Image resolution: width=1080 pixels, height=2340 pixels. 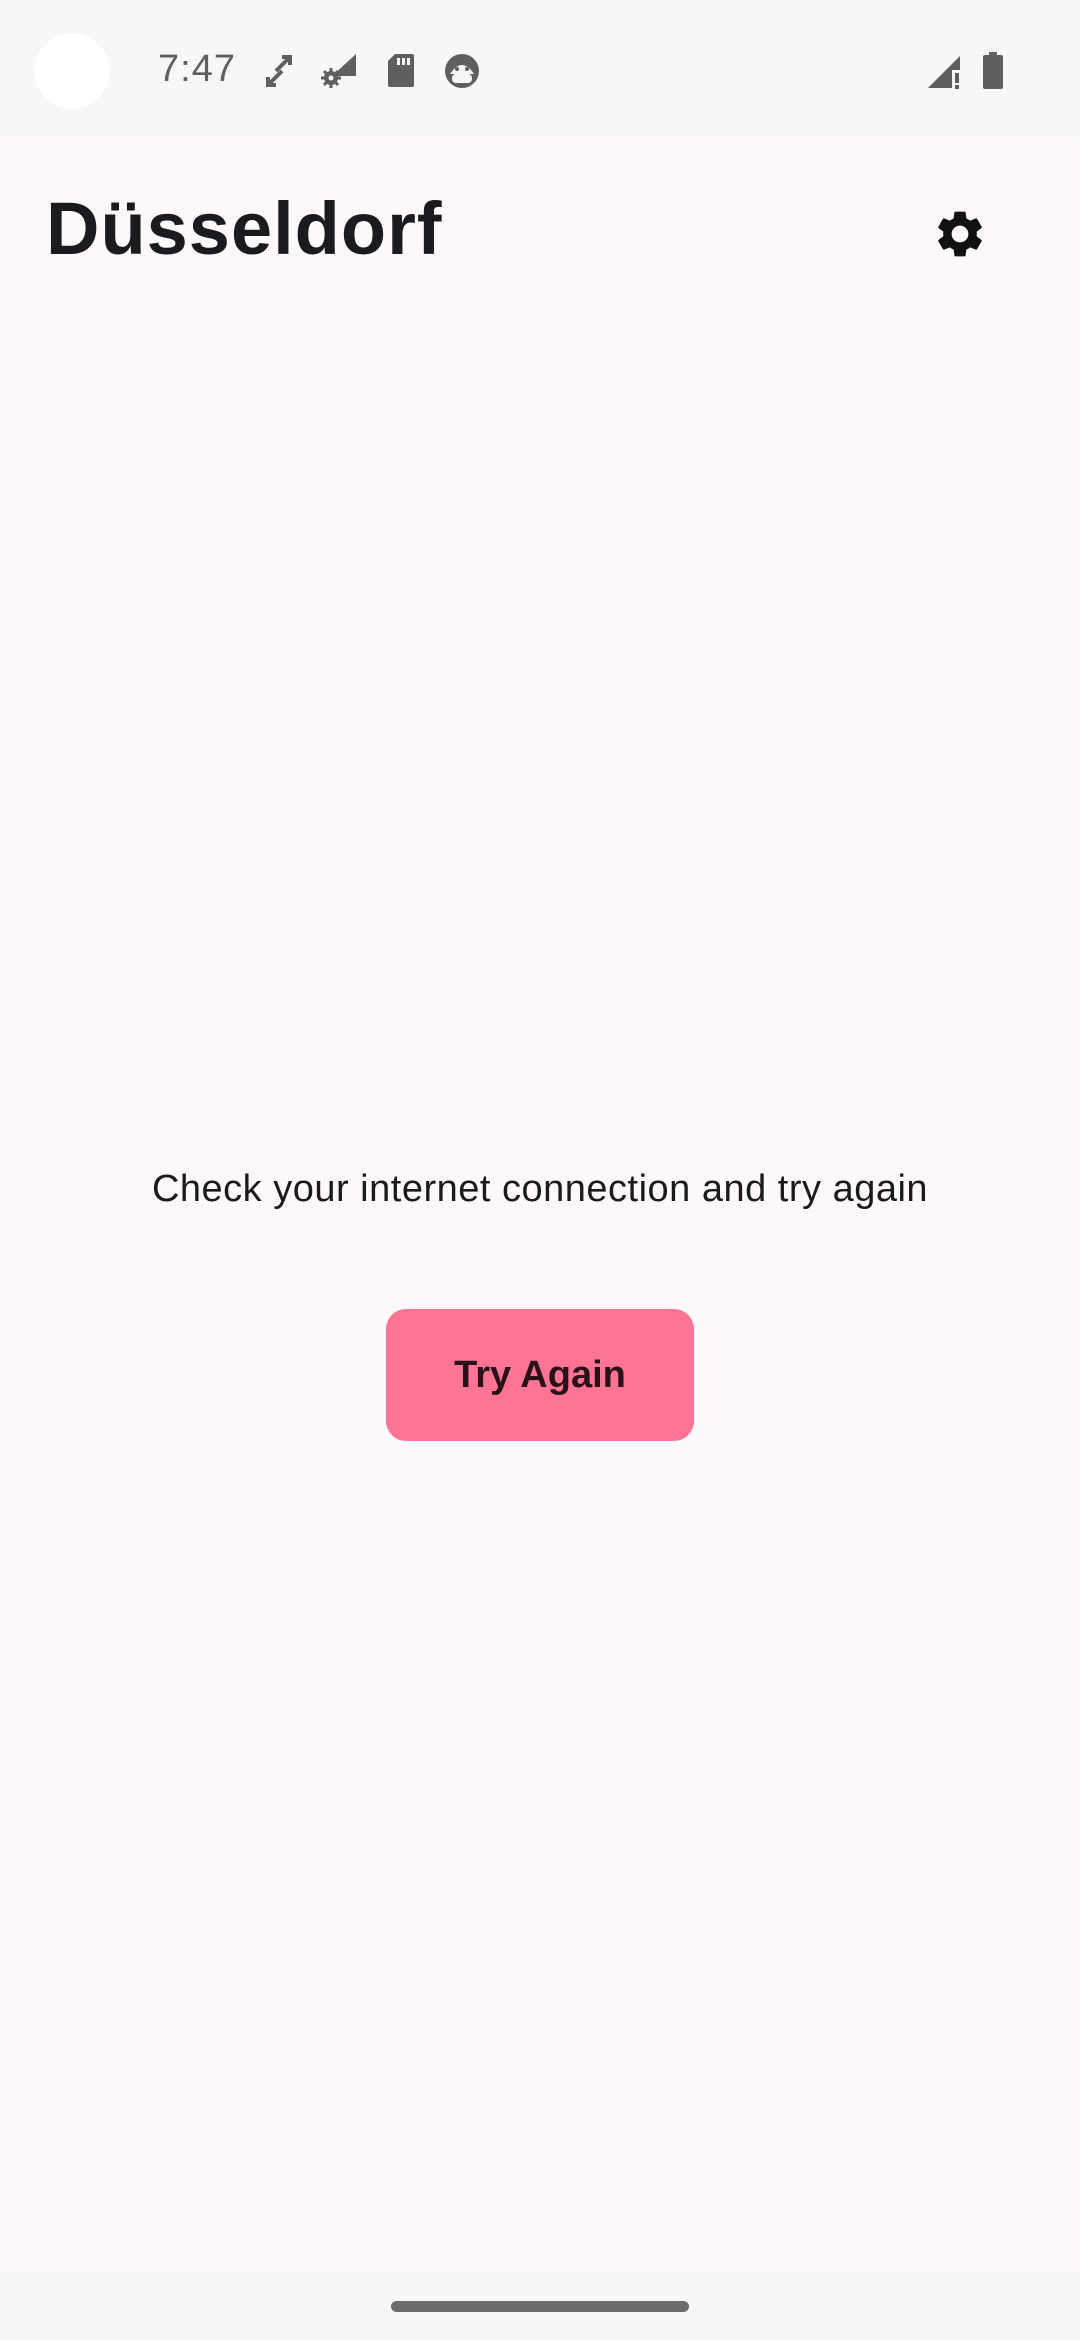 What do you see at coordinates (945, 72) in the screenshot?
I see `signal-no-data-icon` at bounding box center [945, 72].